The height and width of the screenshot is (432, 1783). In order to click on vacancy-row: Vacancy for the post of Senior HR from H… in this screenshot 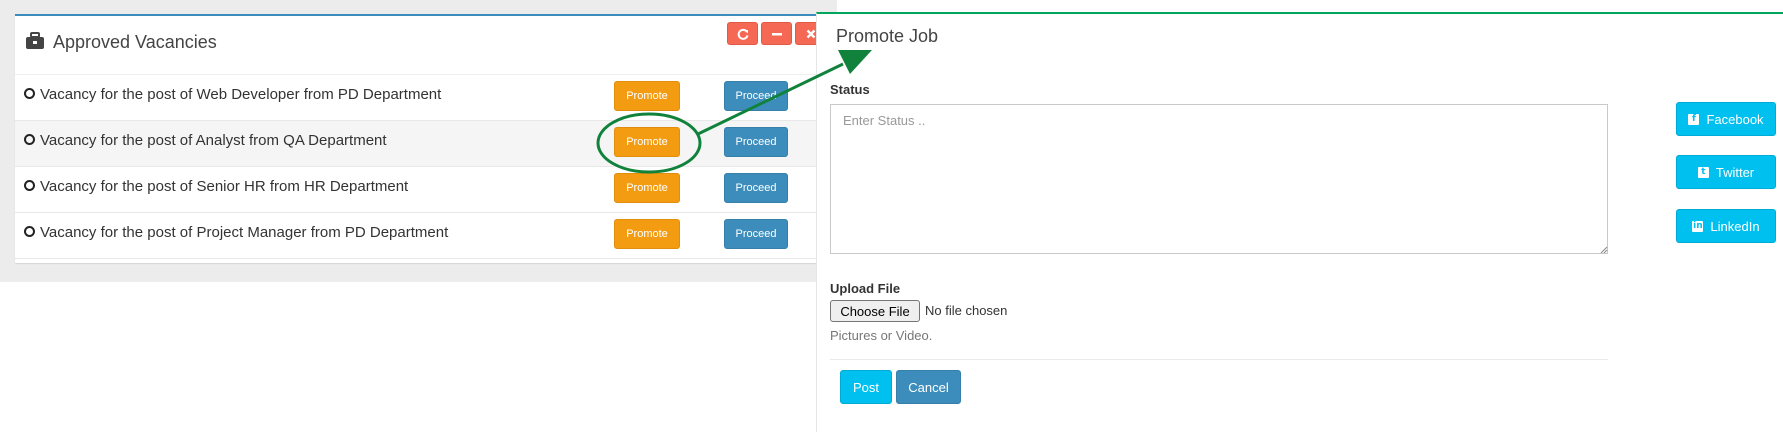, I will do `click(421, 190)`.